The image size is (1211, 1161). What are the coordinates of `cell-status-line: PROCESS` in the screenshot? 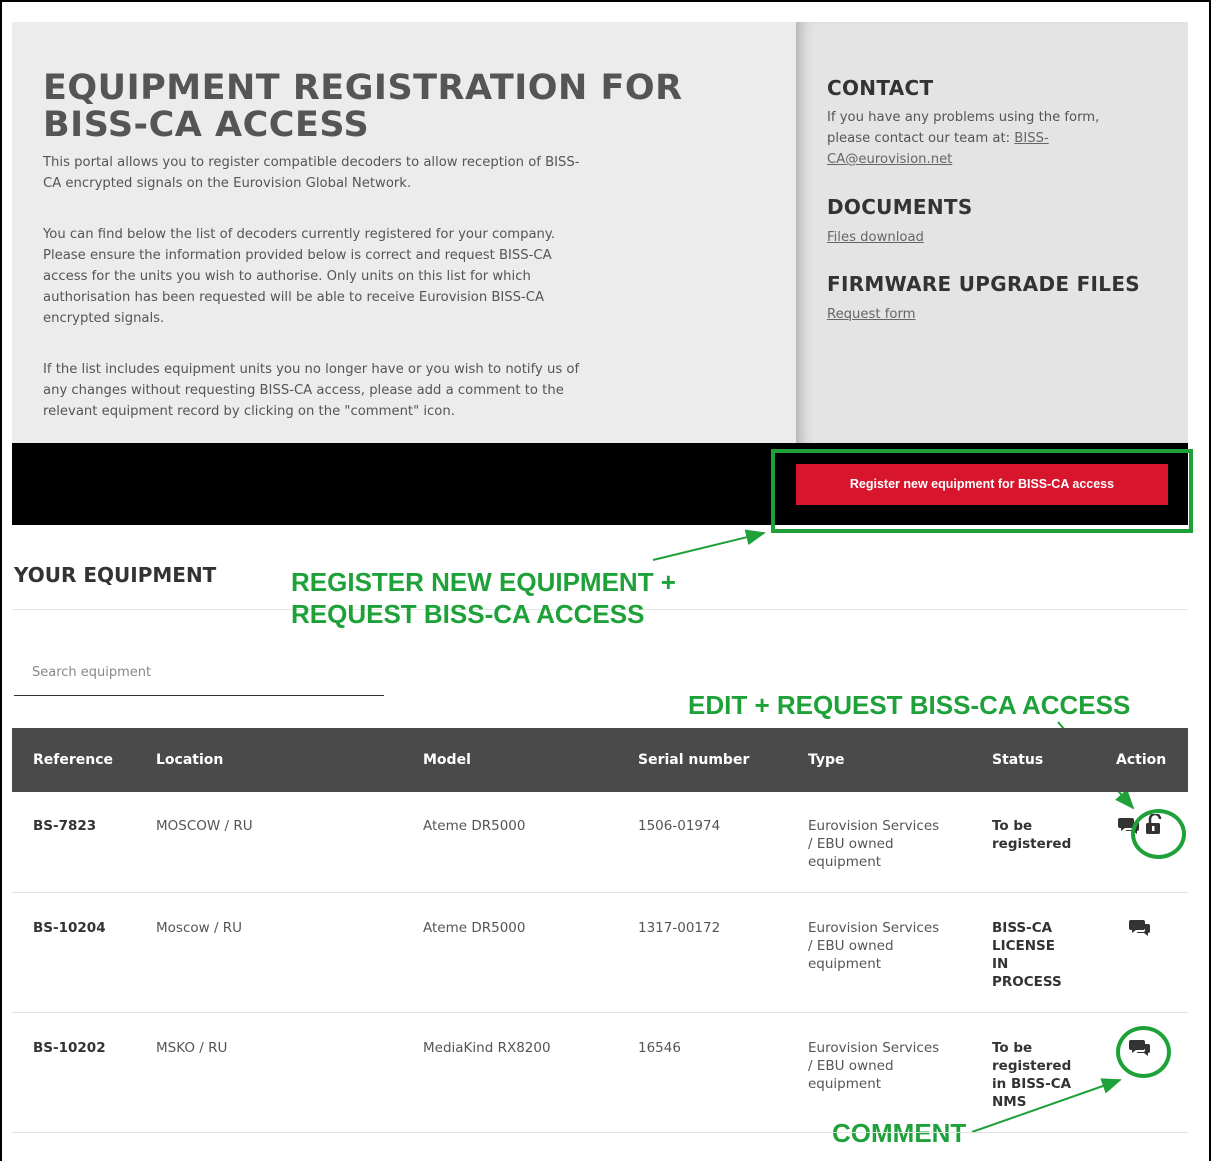 It's located at (1027, 982).